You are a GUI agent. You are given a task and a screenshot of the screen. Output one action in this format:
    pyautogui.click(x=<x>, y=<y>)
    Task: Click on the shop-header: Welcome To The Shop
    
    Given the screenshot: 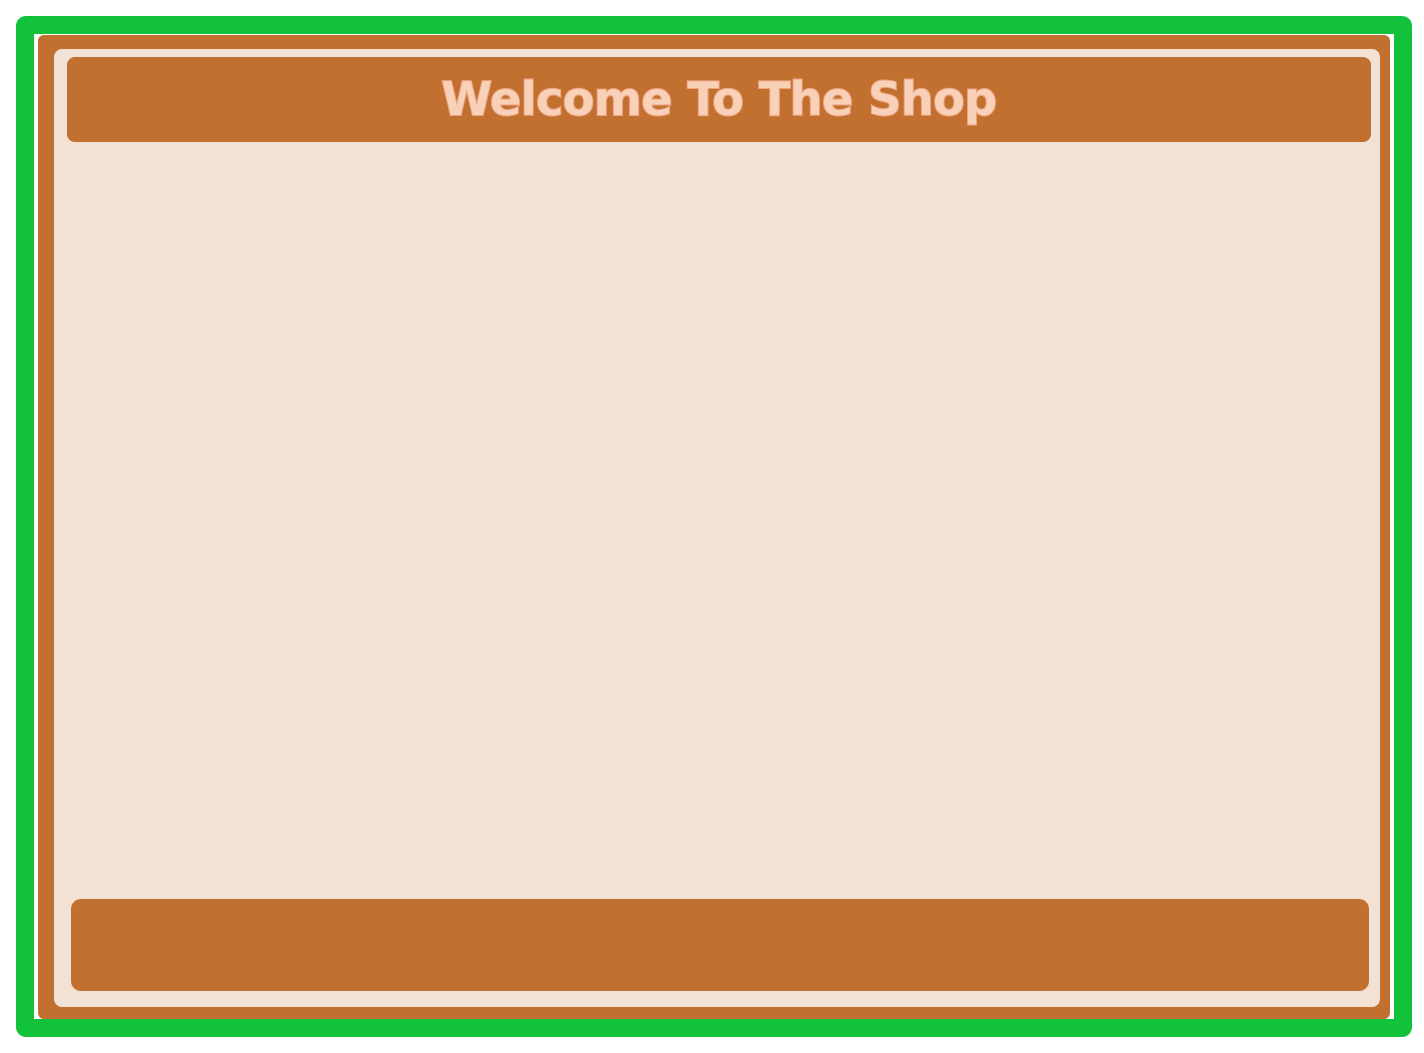 What is the action you would take?
    pyautogui.click(x=719, y=99)
    